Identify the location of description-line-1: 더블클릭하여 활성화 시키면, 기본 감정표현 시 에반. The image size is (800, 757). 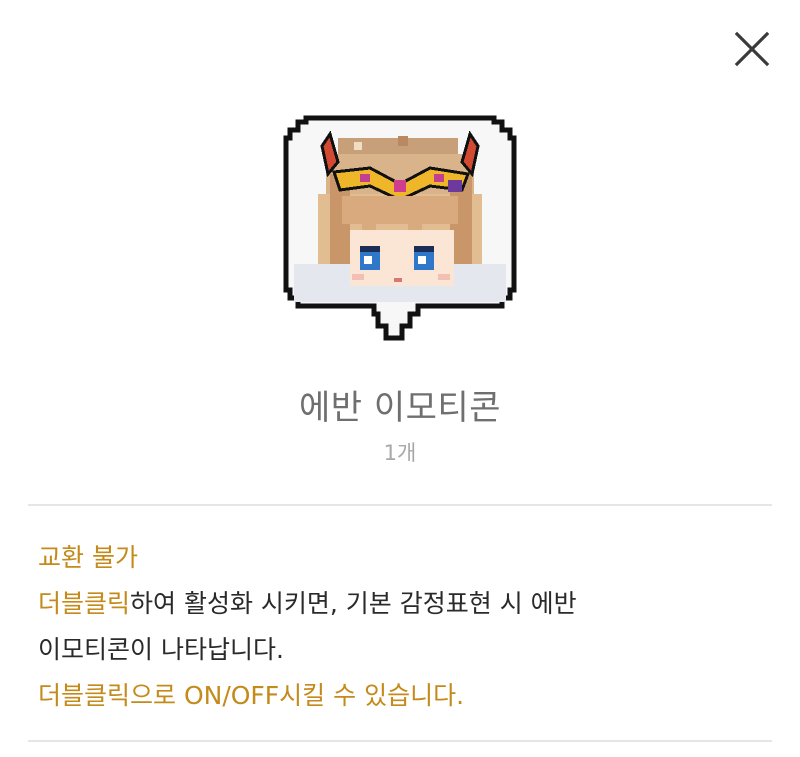
(403, 604).